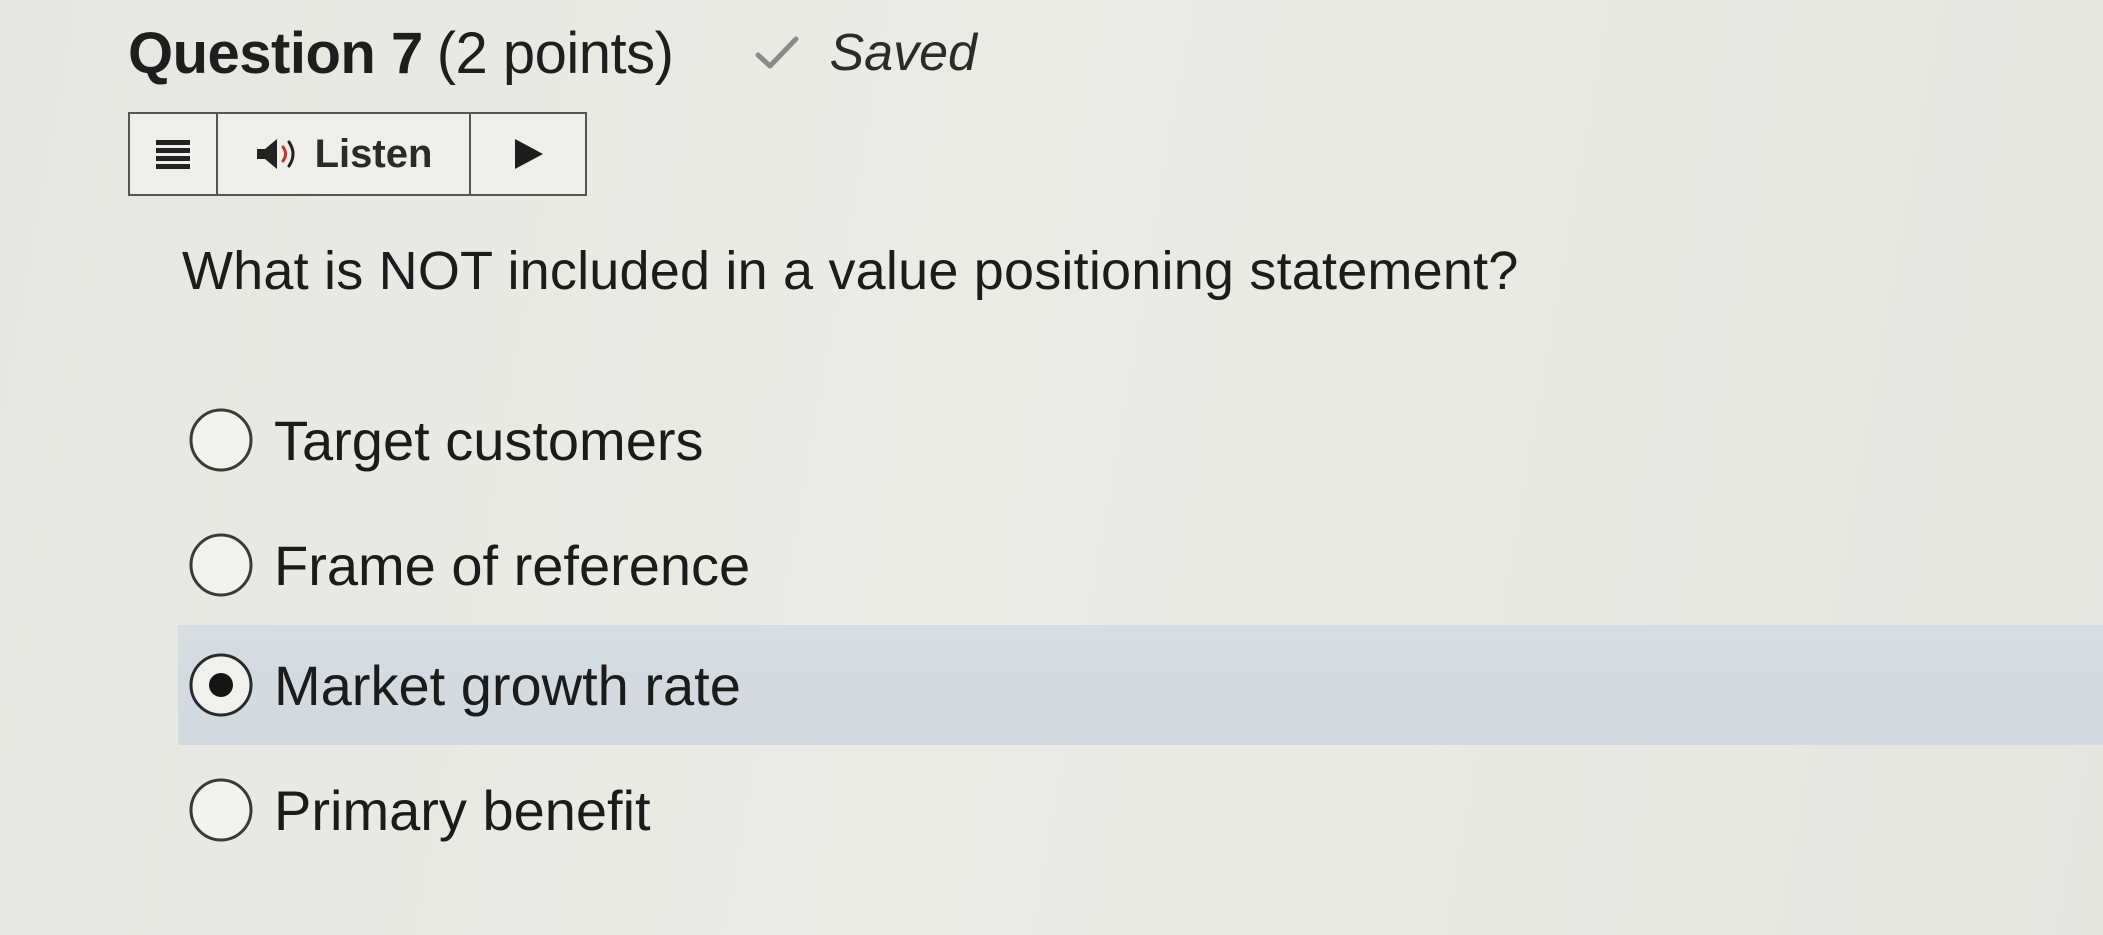  I want to click on radio-checked-icon, so click(221, 685).